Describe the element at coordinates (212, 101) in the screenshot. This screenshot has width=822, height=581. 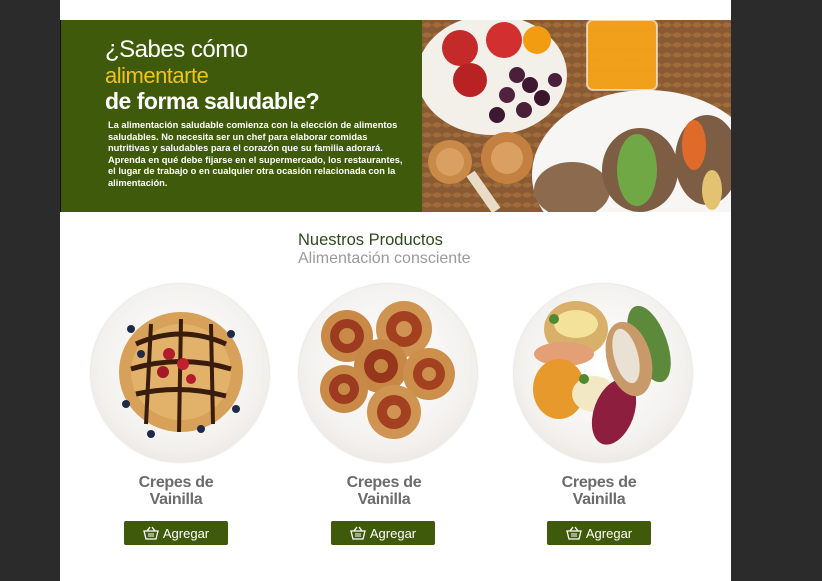
I see `hero-title-line3: de forma saludable?` at that location.